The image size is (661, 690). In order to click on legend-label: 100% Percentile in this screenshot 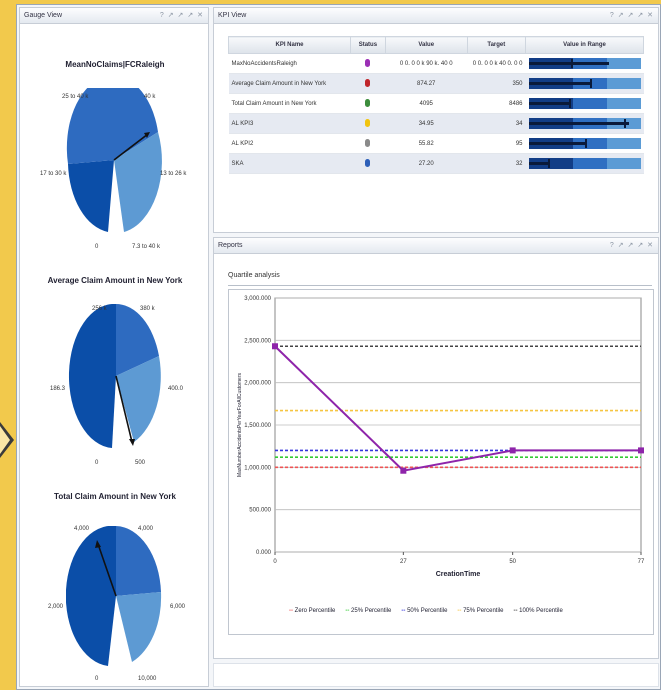, I will do `click(541, 611)`.